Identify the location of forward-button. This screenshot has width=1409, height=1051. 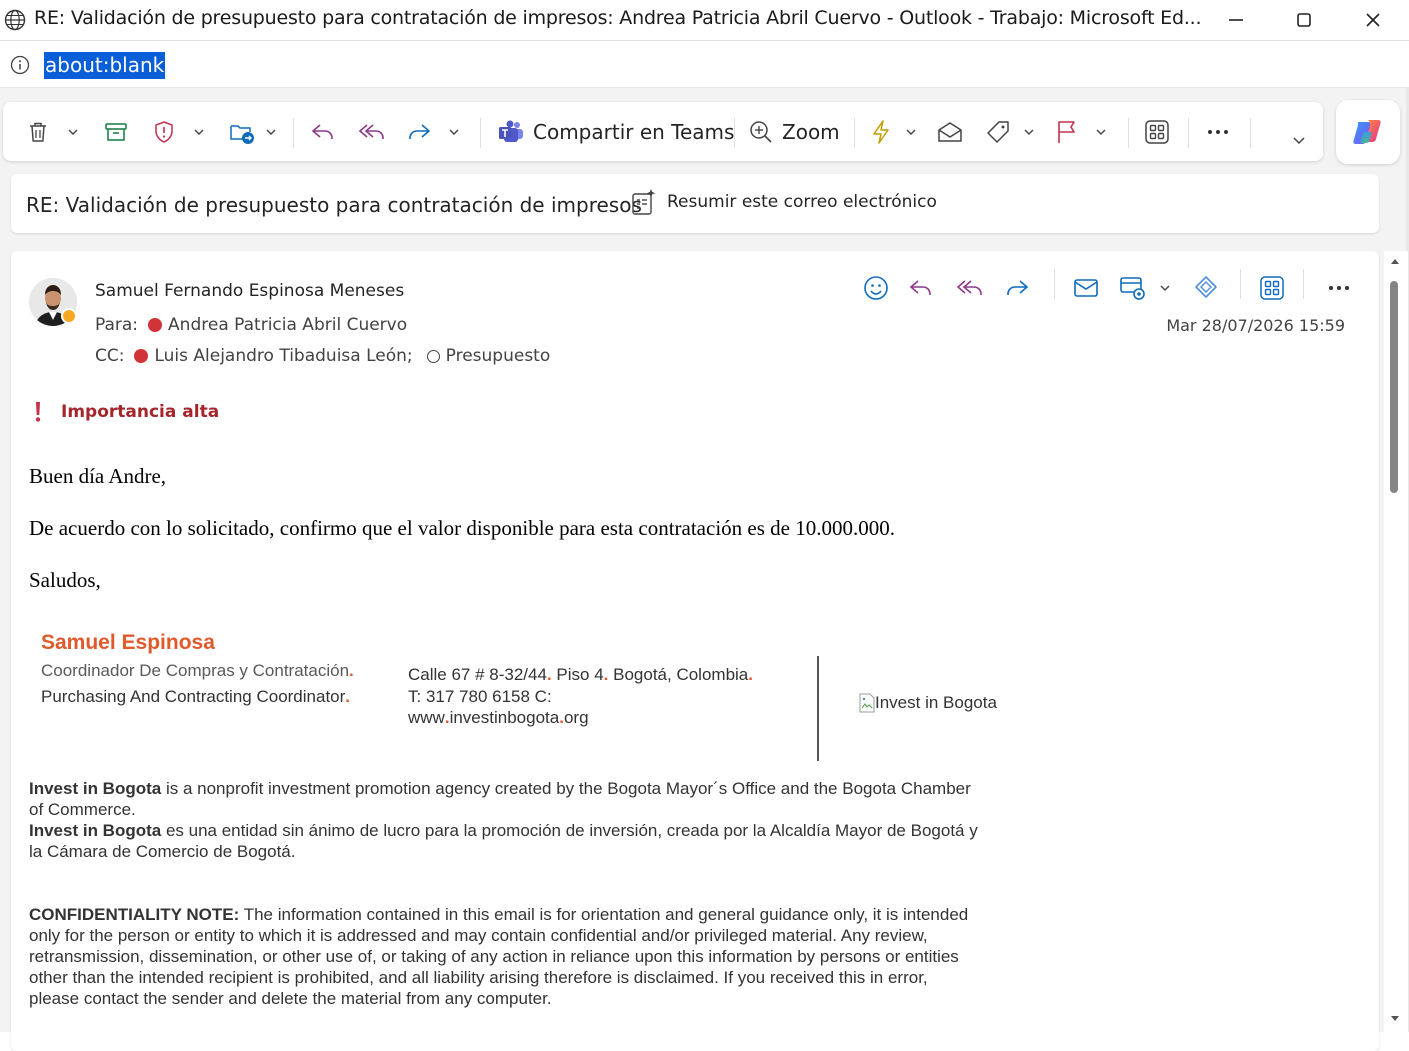
(419, 131).